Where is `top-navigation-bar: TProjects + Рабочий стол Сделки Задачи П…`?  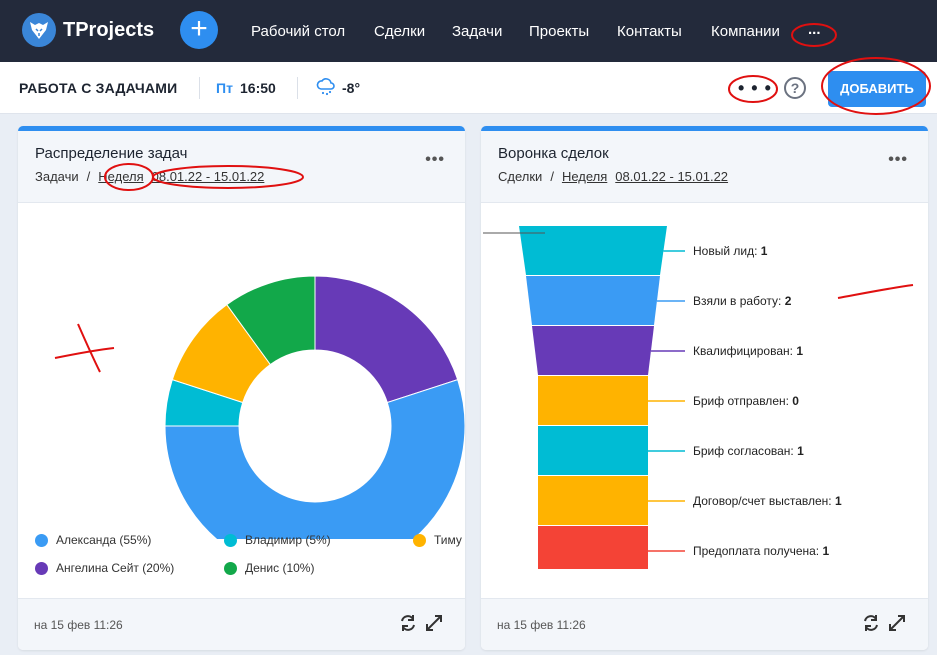 top-navigation-bar: TProjects + Рабочий стол Сделки Задачи П… is located at coordinates (468, 31).